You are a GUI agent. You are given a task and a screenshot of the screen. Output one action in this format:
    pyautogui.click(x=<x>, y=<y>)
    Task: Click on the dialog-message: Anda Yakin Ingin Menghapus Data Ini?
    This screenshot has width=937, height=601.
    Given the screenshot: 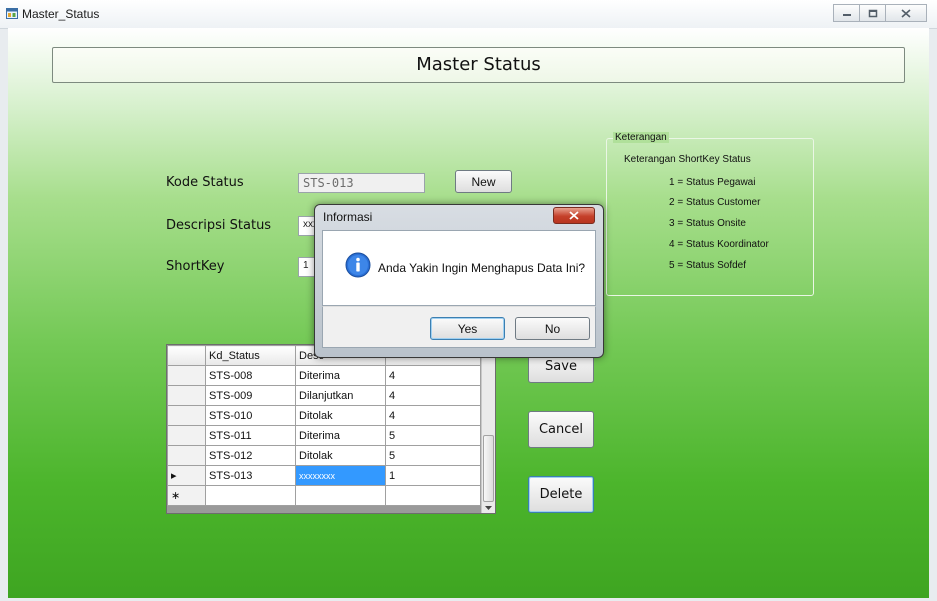 What is the action you would take?
    pyautogui.click(x=482, y=268)
    